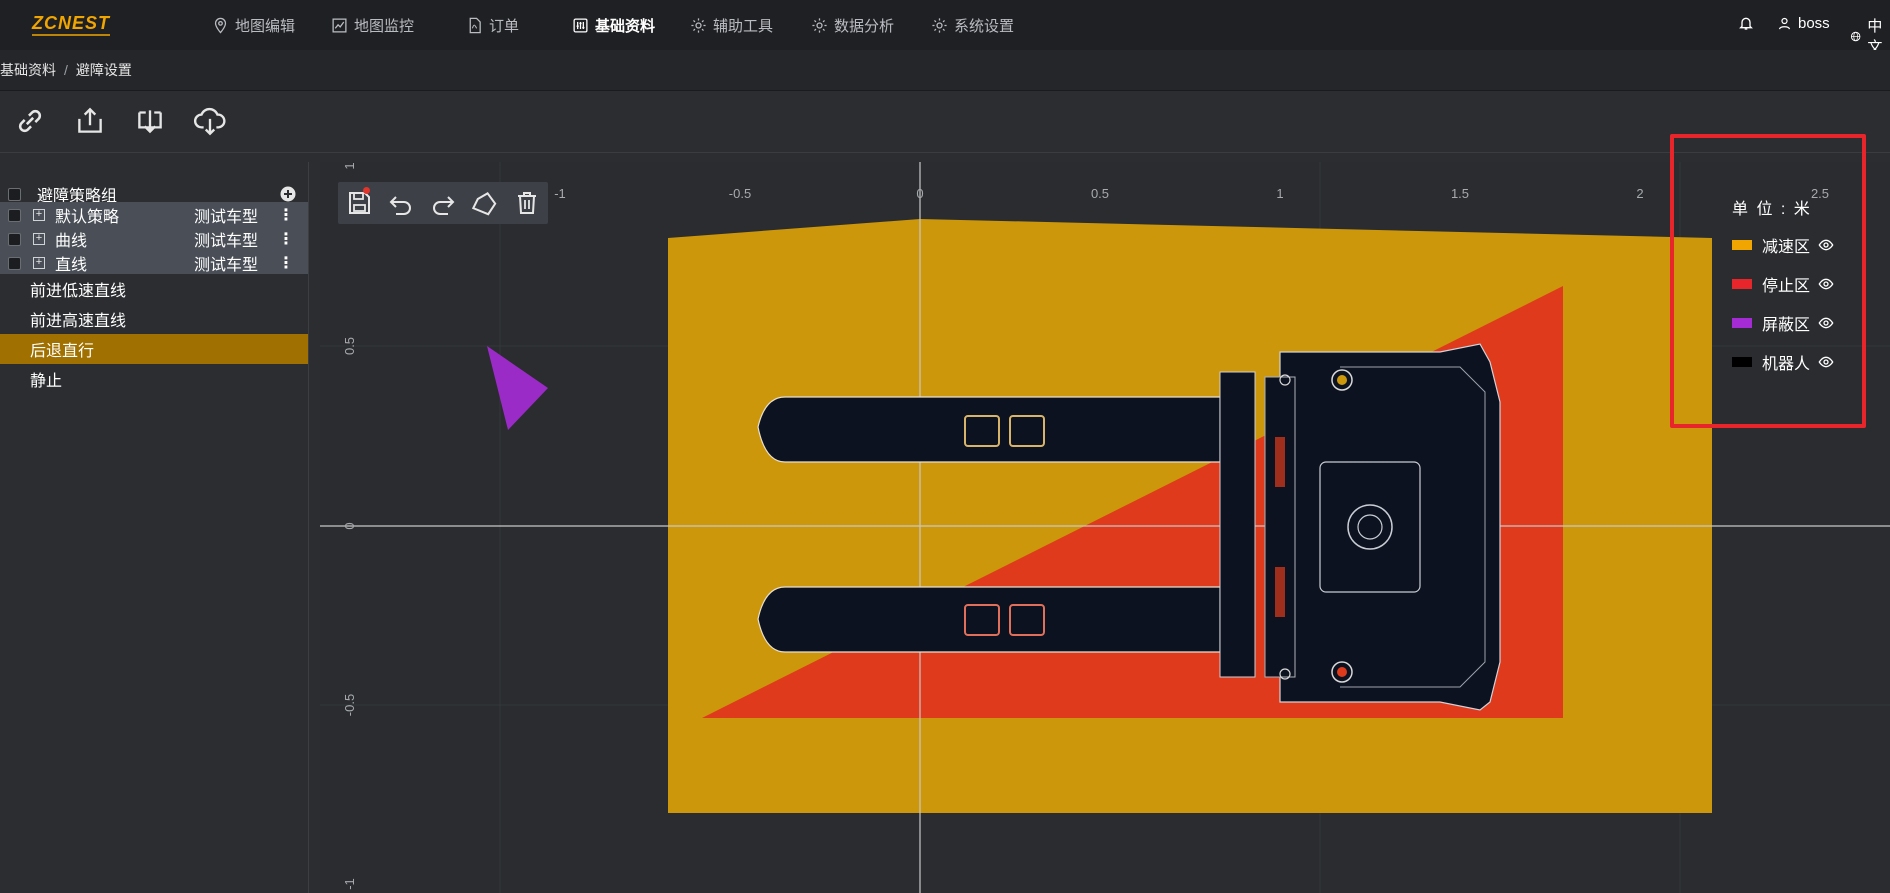 This screenshot has height=893, width=1890. What do you see at coordinates (400, 205) in the screenshot?
I see `undo-icon` at bounding box center [400, 205].